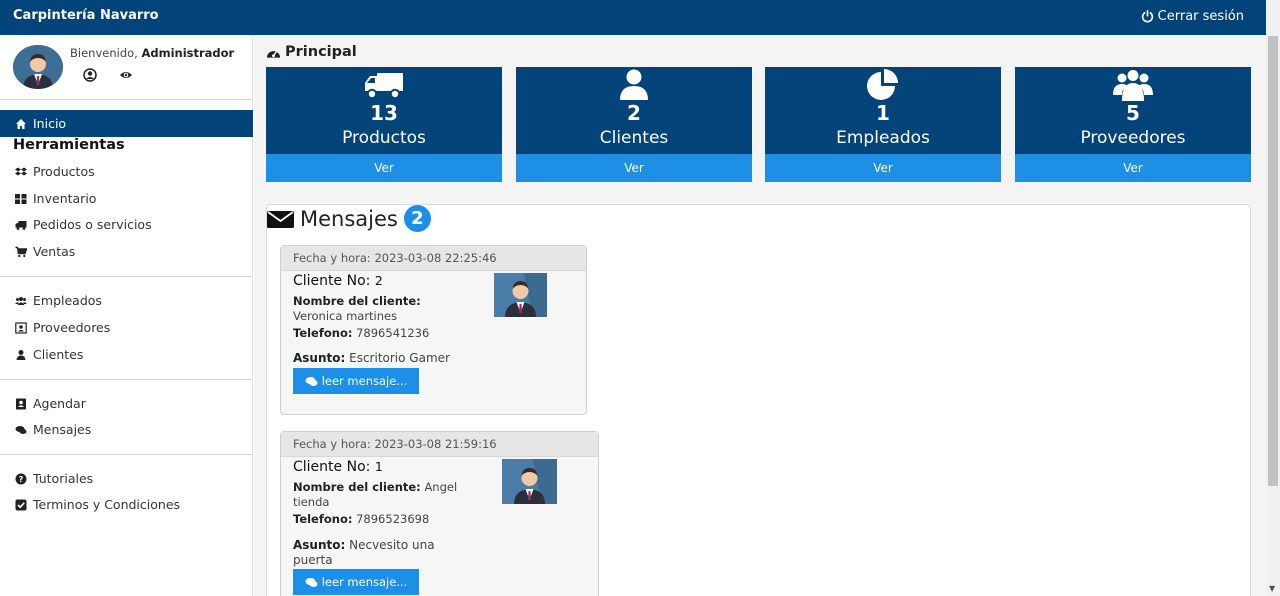  I want to click on sidebar-item-ventas: Ventas, so click(45, 251).